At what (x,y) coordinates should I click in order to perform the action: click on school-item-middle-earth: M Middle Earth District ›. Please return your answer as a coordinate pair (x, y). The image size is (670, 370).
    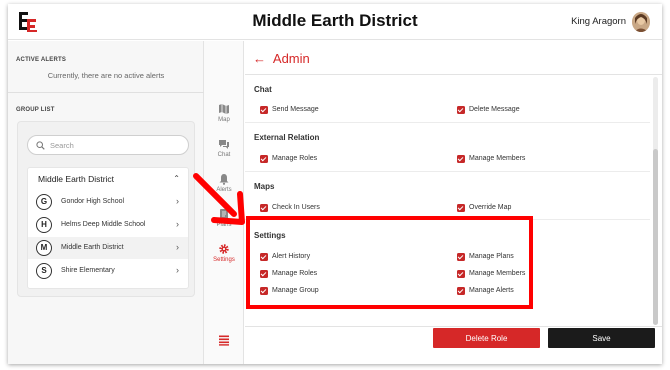
    Looking at the image, I should click on (108, 248).